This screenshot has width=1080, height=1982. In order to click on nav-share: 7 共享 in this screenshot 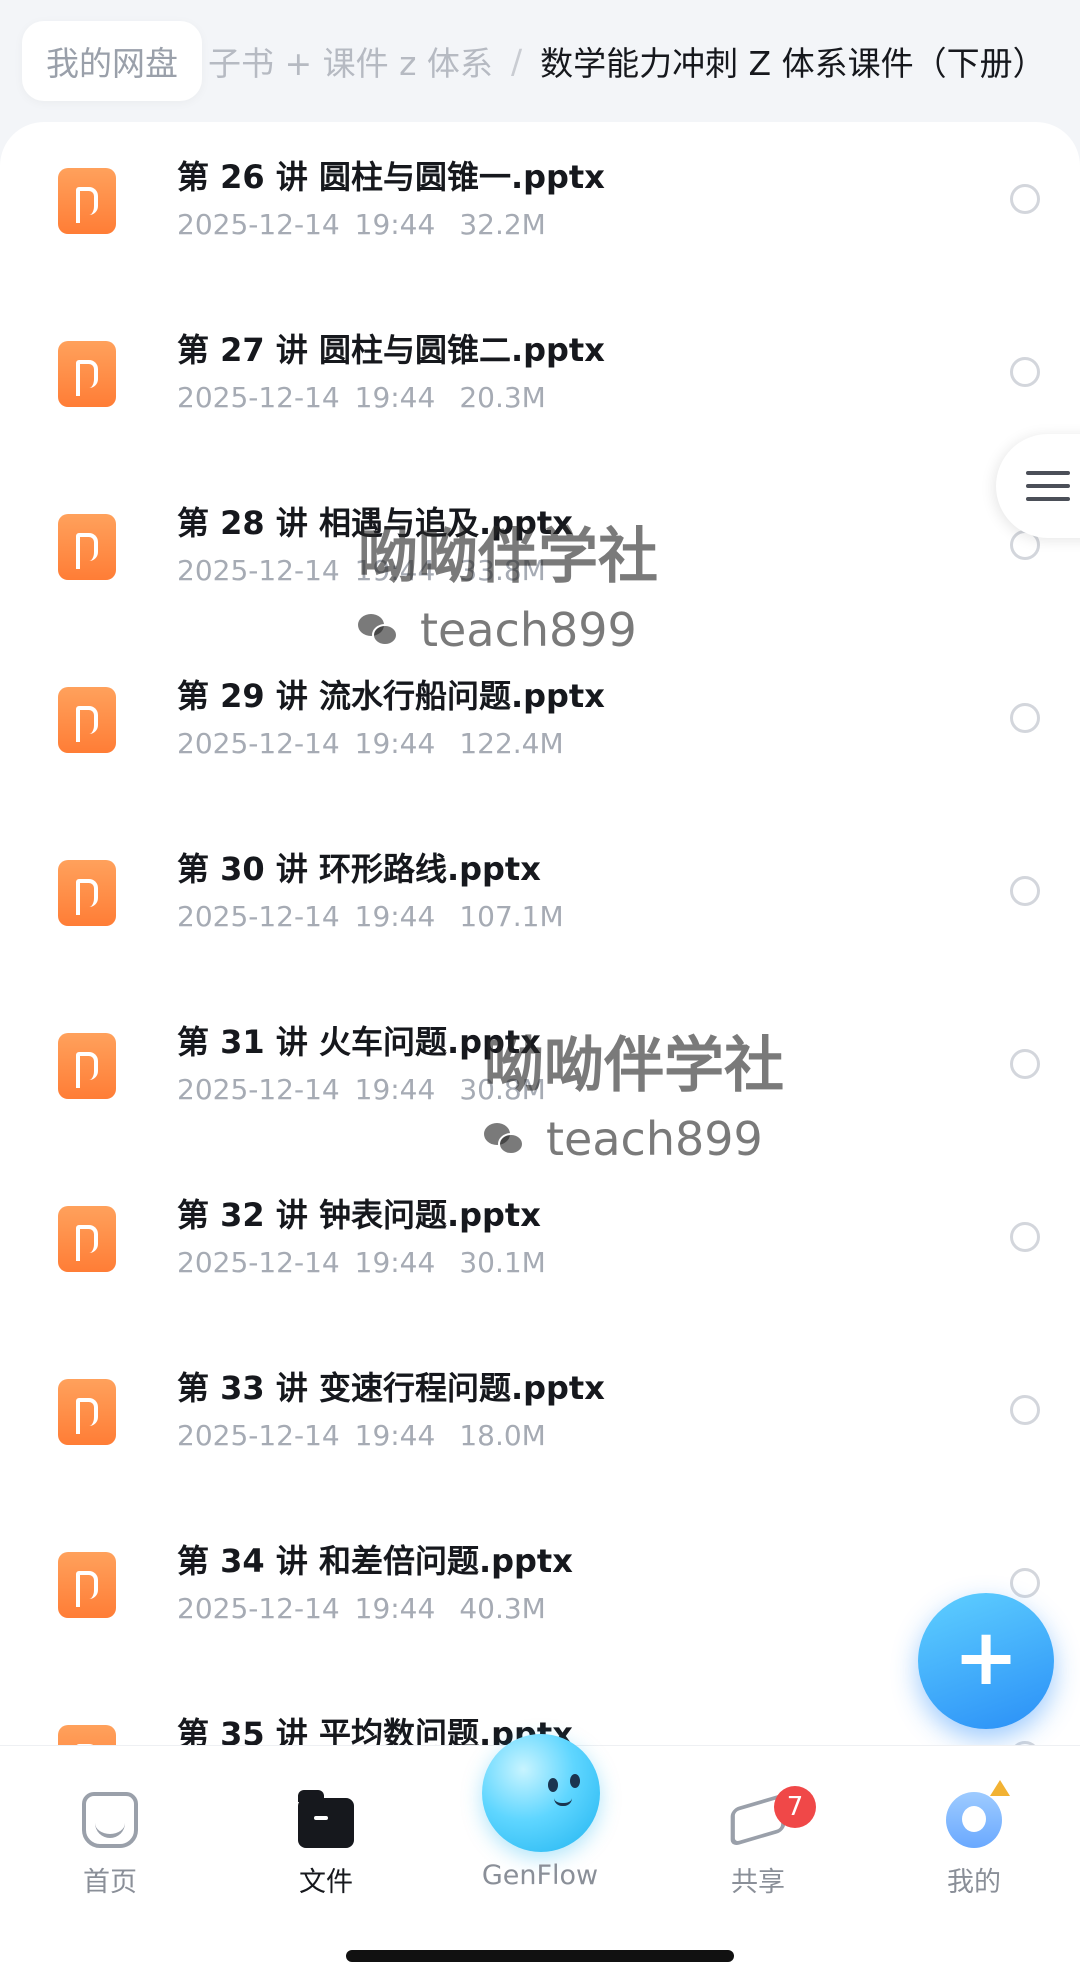, I will do `click(758, 1822)`.